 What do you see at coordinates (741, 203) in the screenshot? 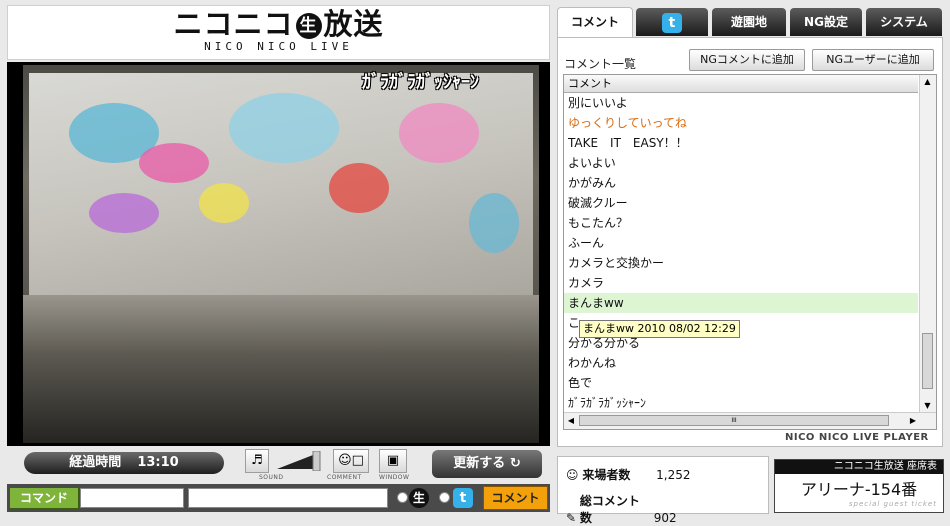
I see `comment-row: 破滅クルー` at bounding box center [741, 203].